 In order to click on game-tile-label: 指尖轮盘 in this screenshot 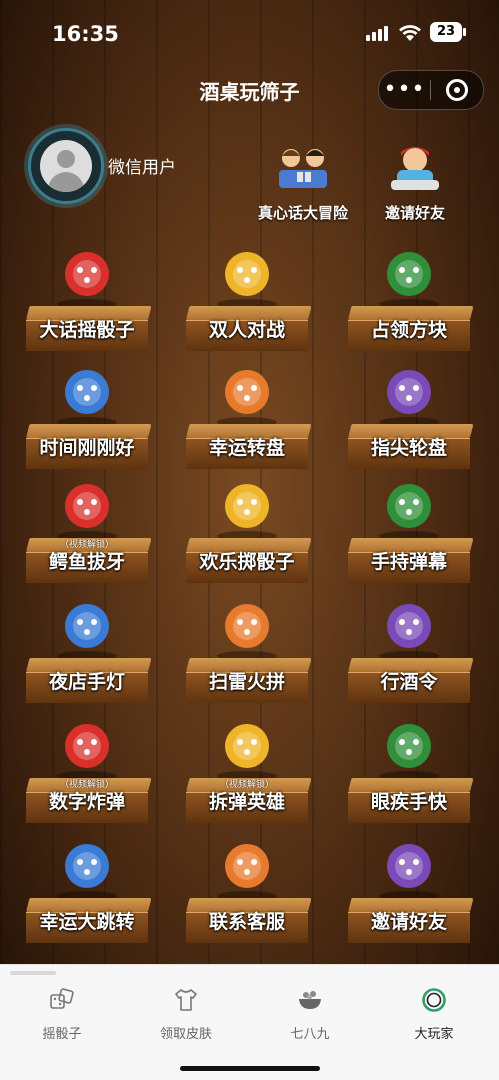, I will do `click(408, 448)`.